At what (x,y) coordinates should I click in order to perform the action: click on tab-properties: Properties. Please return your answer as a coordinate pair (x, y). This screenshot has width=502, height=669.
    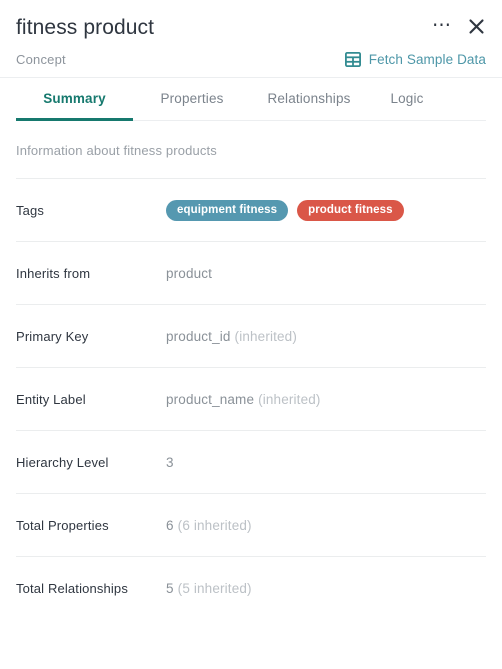
    Looking at the image, I should click on (192, 99).